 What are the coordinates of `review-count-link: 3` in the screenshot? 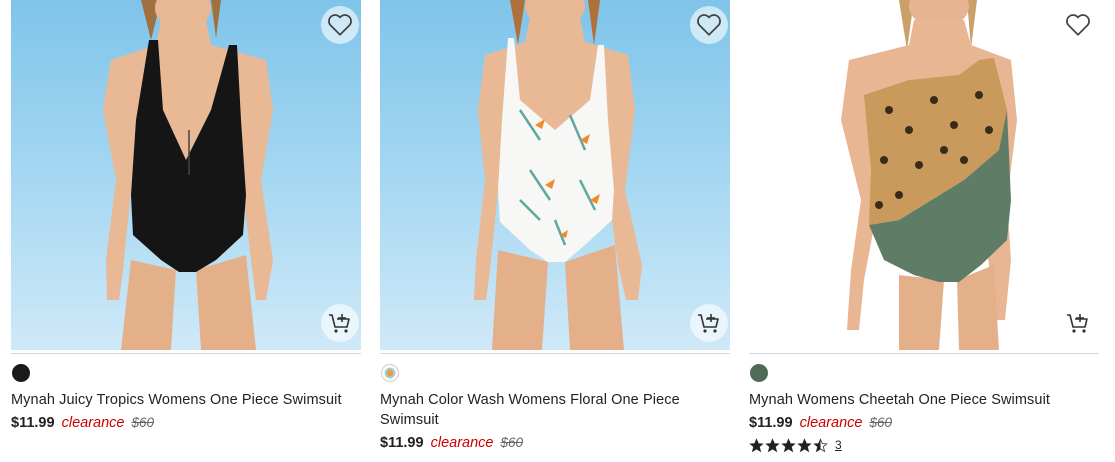 It's located at (838, 445).